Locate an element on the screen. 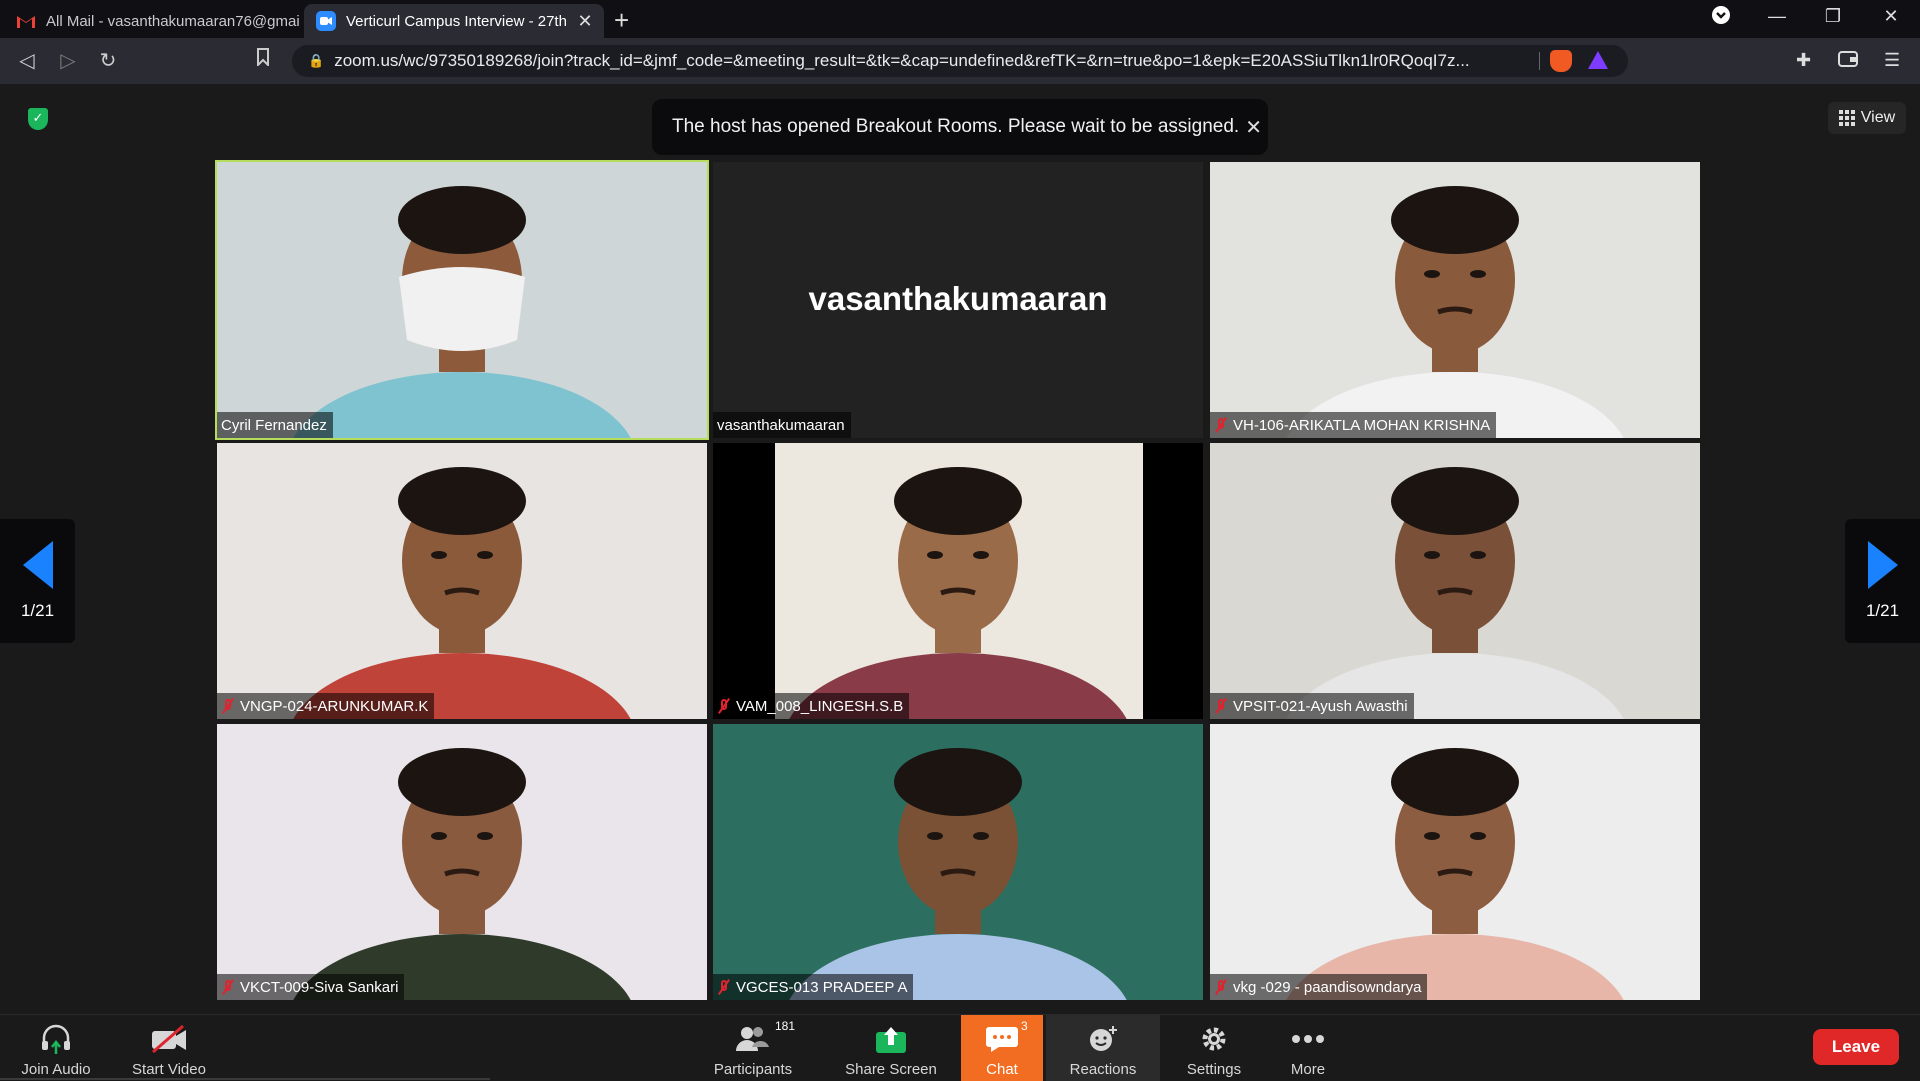 This screenshot has width=1920, height=1081. tab-gmail: All Mail - vasanthakumaaran76@gmail.com is located at coordinates (152, 21).